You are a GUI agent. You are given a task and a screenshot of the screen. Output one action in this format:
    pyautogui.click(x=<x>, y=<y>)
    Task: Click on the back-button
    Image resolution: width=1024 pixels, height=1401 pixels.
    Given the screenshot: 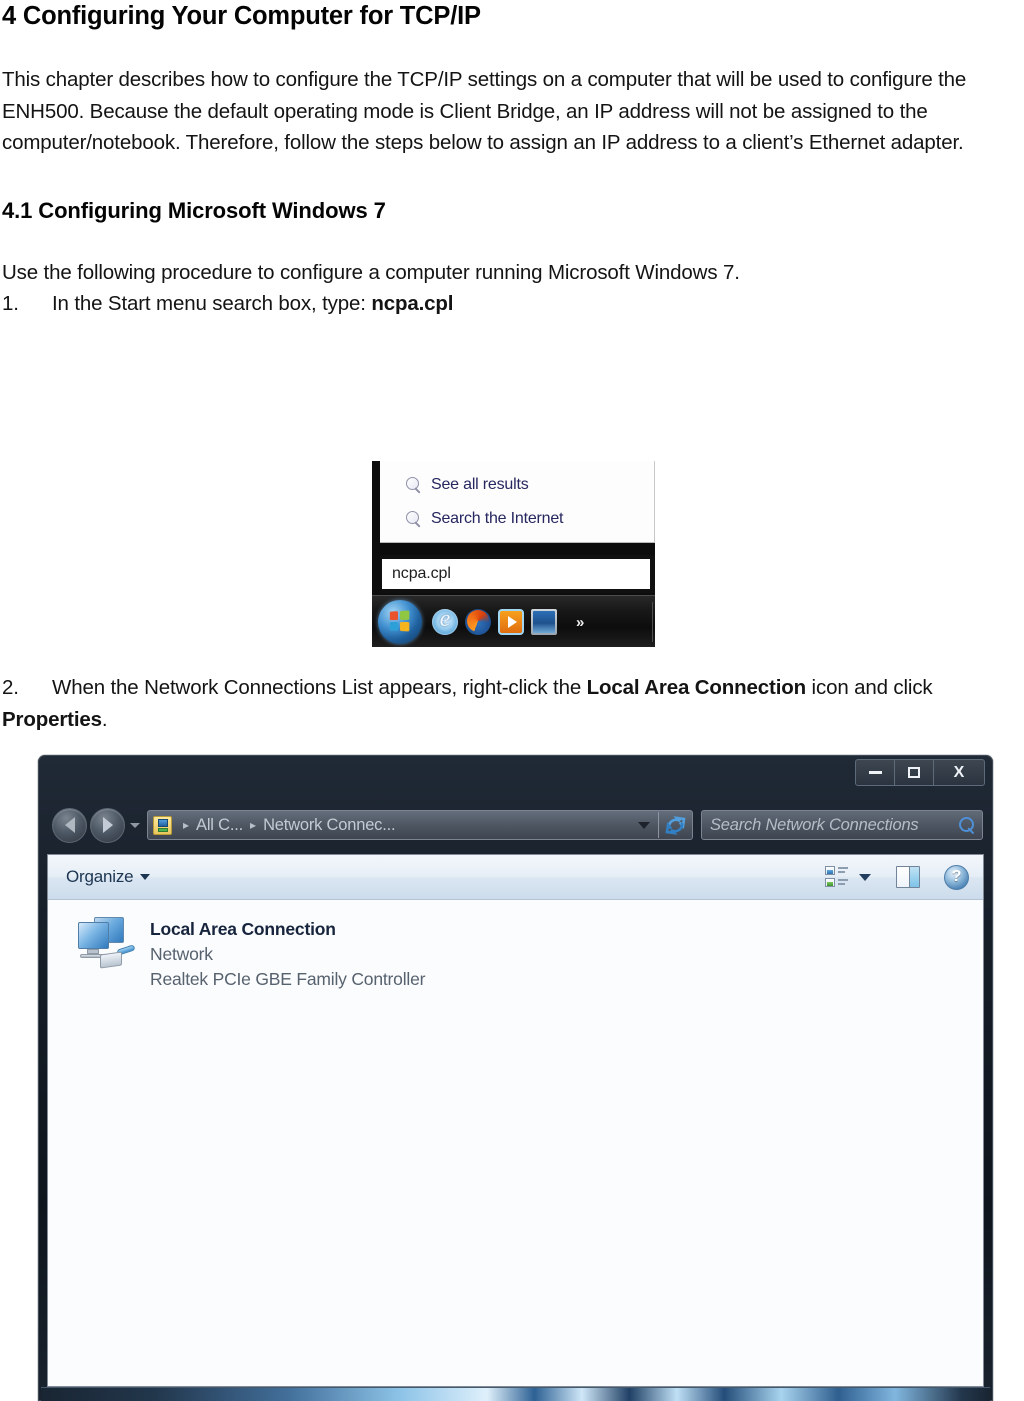 What is the action you would take?
    pyautogui.click(x=69, y=825)
    